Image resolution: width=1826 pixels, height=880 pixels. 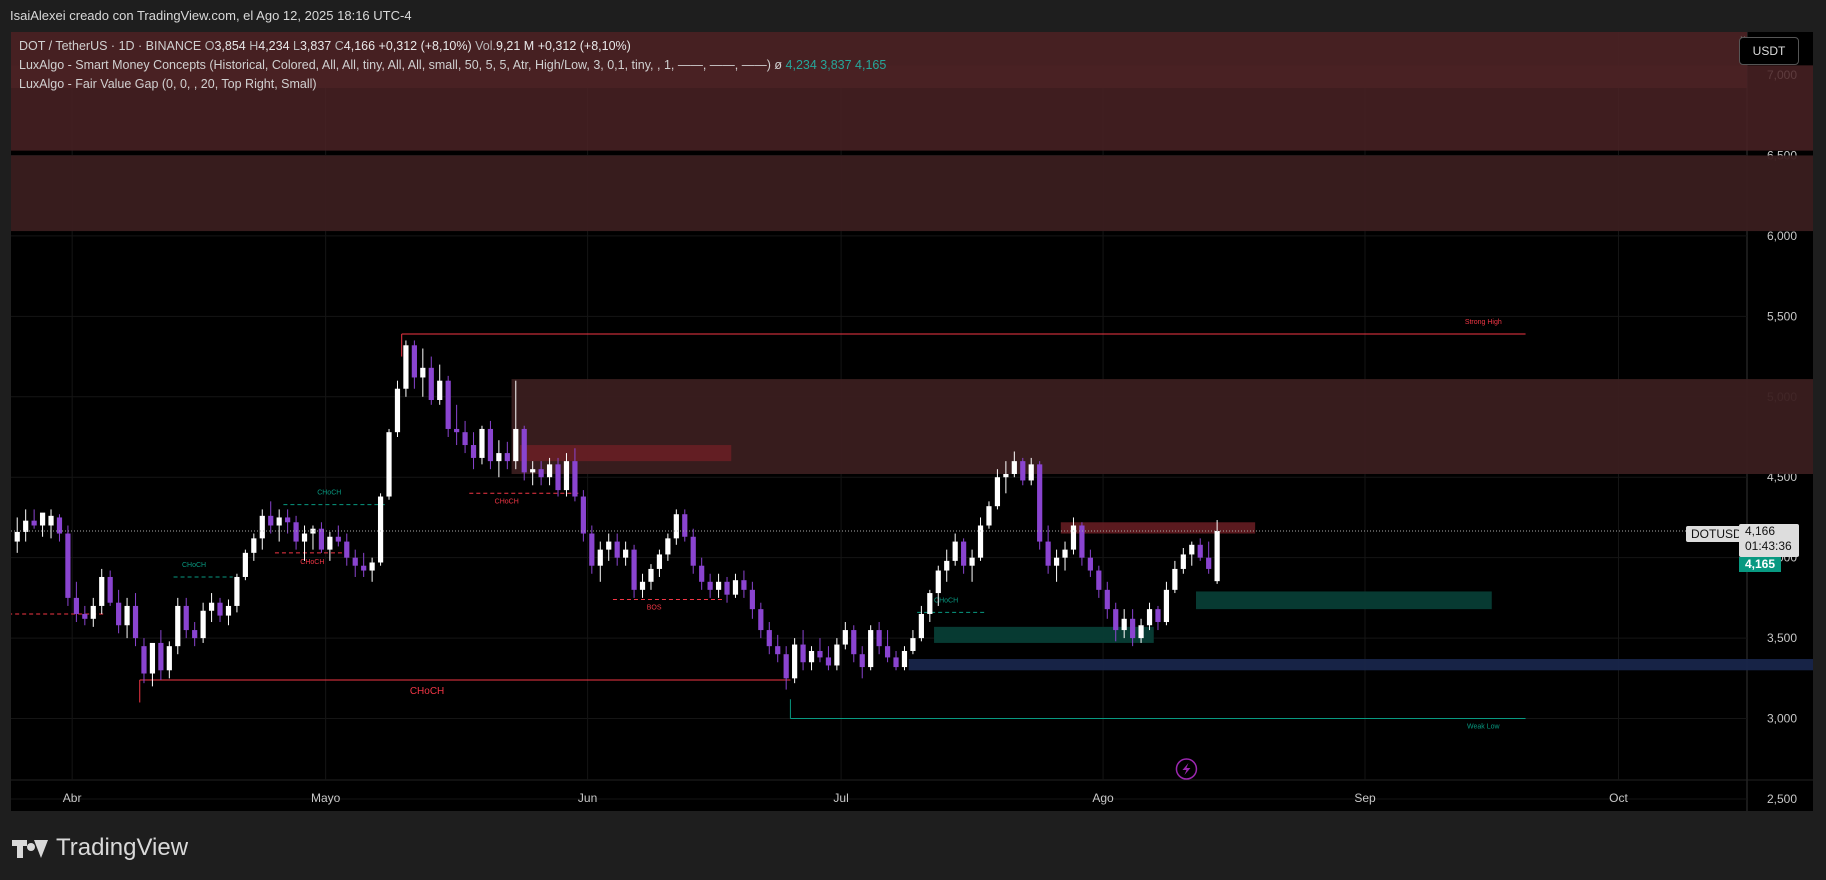 I want to click on price-tick-label: 3,500, so click(x=1782, y=638).